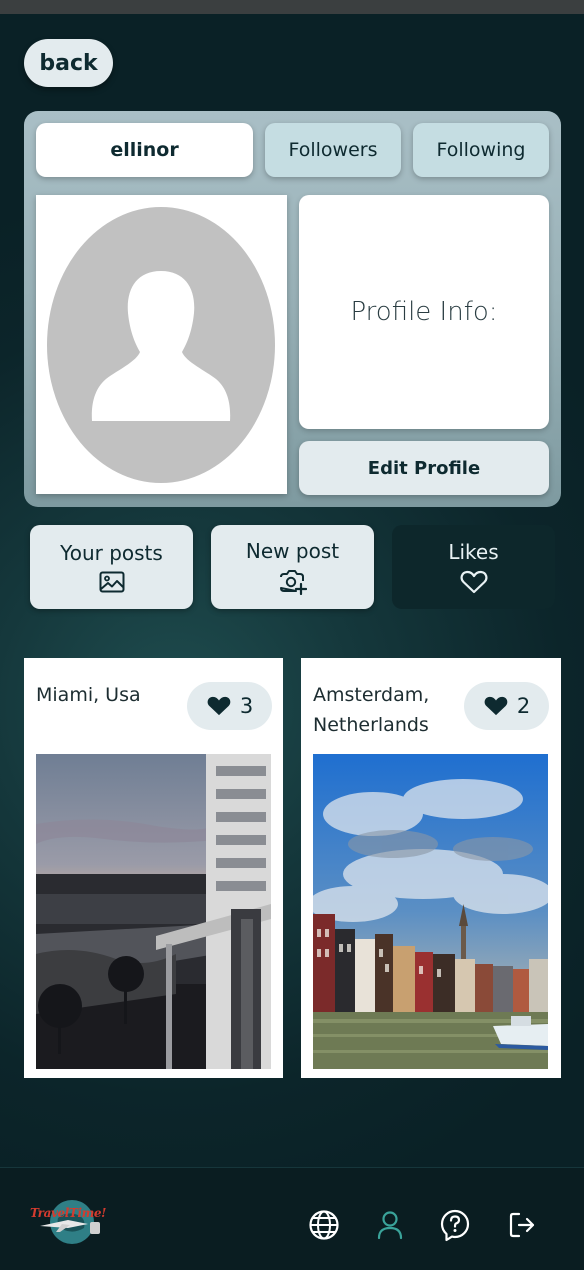  What do you see at coordinates (88, 695) in the screenshot?
I see `post-location: Miami, Usa` at bounding box center [88, 695].